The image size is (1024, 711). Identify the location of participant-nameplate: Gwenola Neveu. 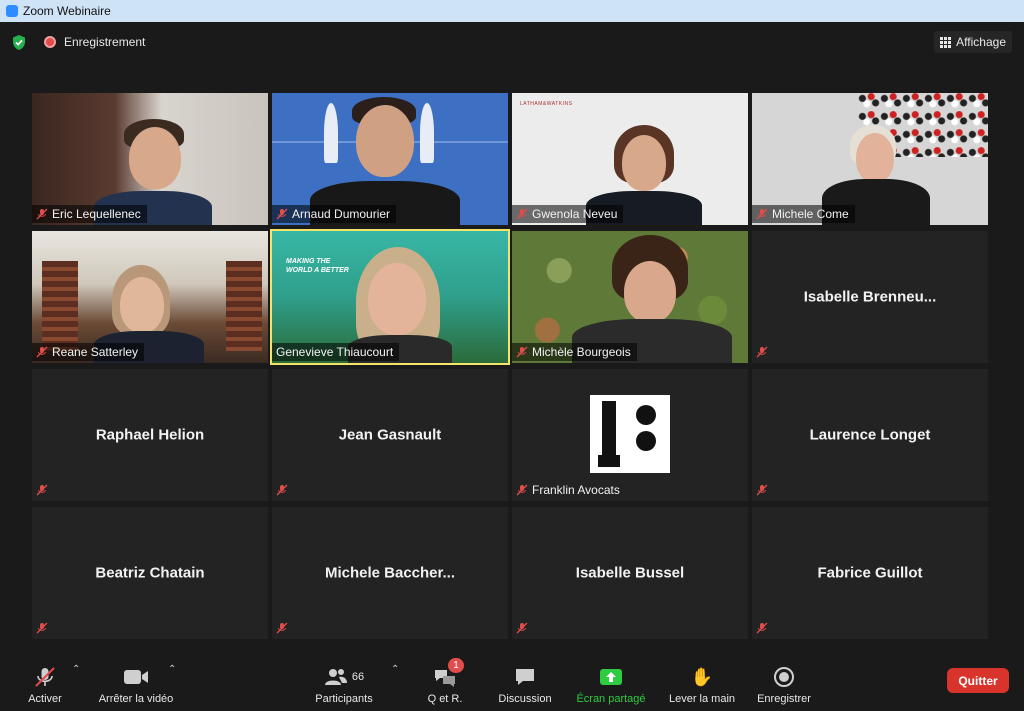
(568, 214).